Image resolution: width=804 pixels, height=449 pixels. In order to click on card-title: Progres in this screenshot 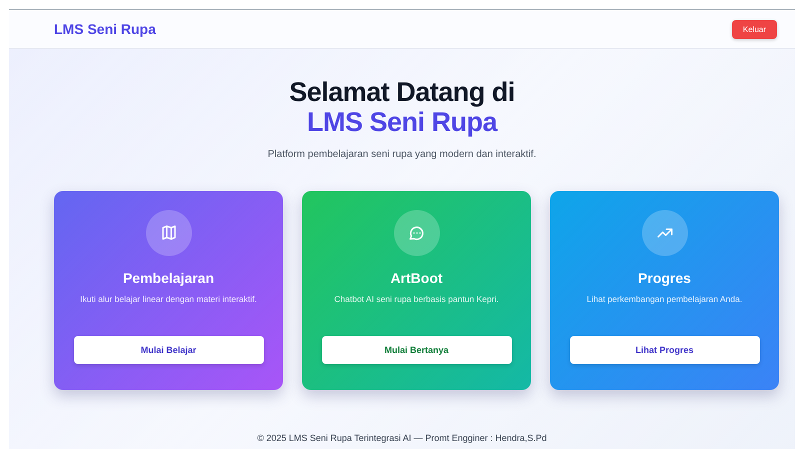, I will do `click(664, 278)`.